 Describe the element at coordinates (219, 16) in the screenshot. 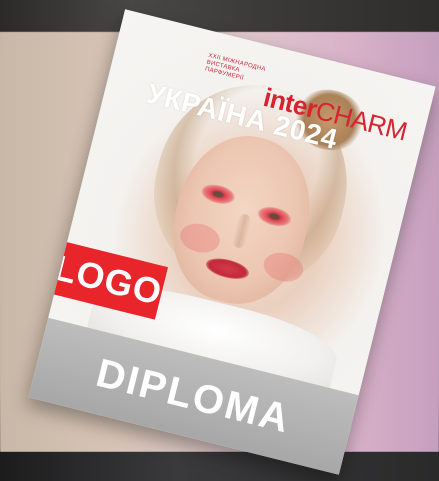

I see `background-top` at that location.